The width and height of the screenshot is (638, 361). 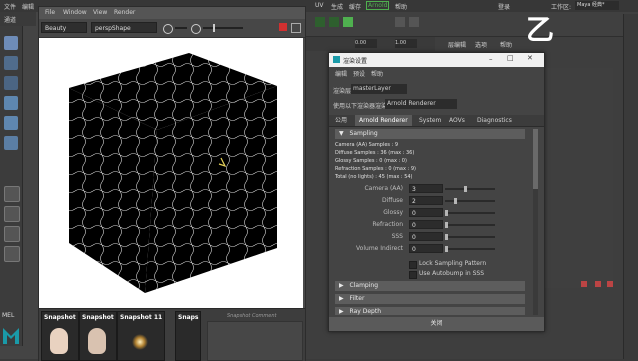 What do you see at coordinates (470, 249) in the screenshot?
I see `volume-indirect-slider` at bounding box center [470, 249].